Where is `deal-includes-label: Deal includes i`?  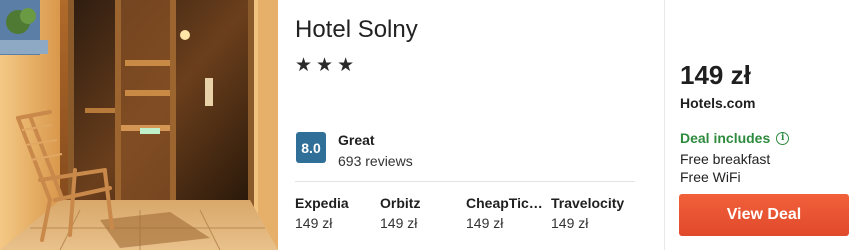
deal-includes-label: Deal includes i is located at coordinates (735, 138).